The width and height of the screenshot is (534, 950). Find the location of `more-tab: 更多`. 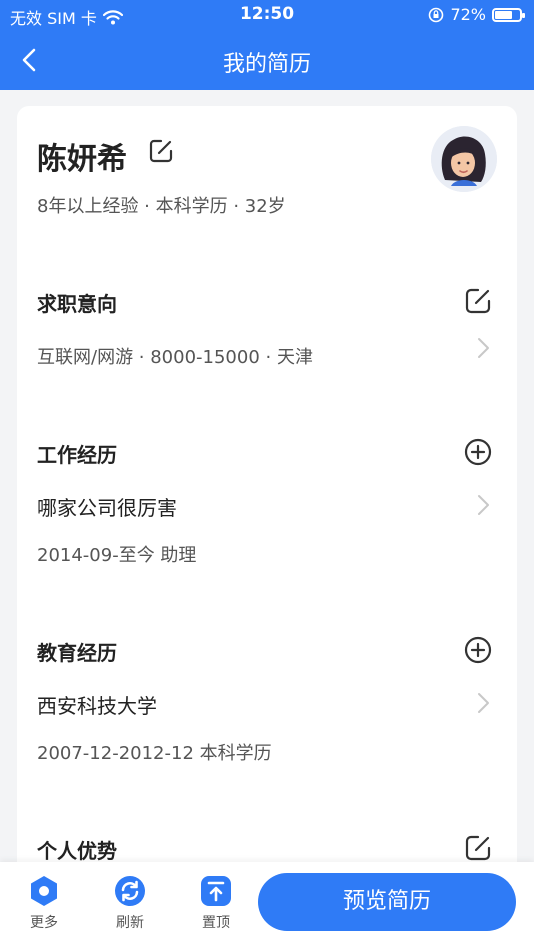

more-tab: 更多 is located at coordinates (44, 903).